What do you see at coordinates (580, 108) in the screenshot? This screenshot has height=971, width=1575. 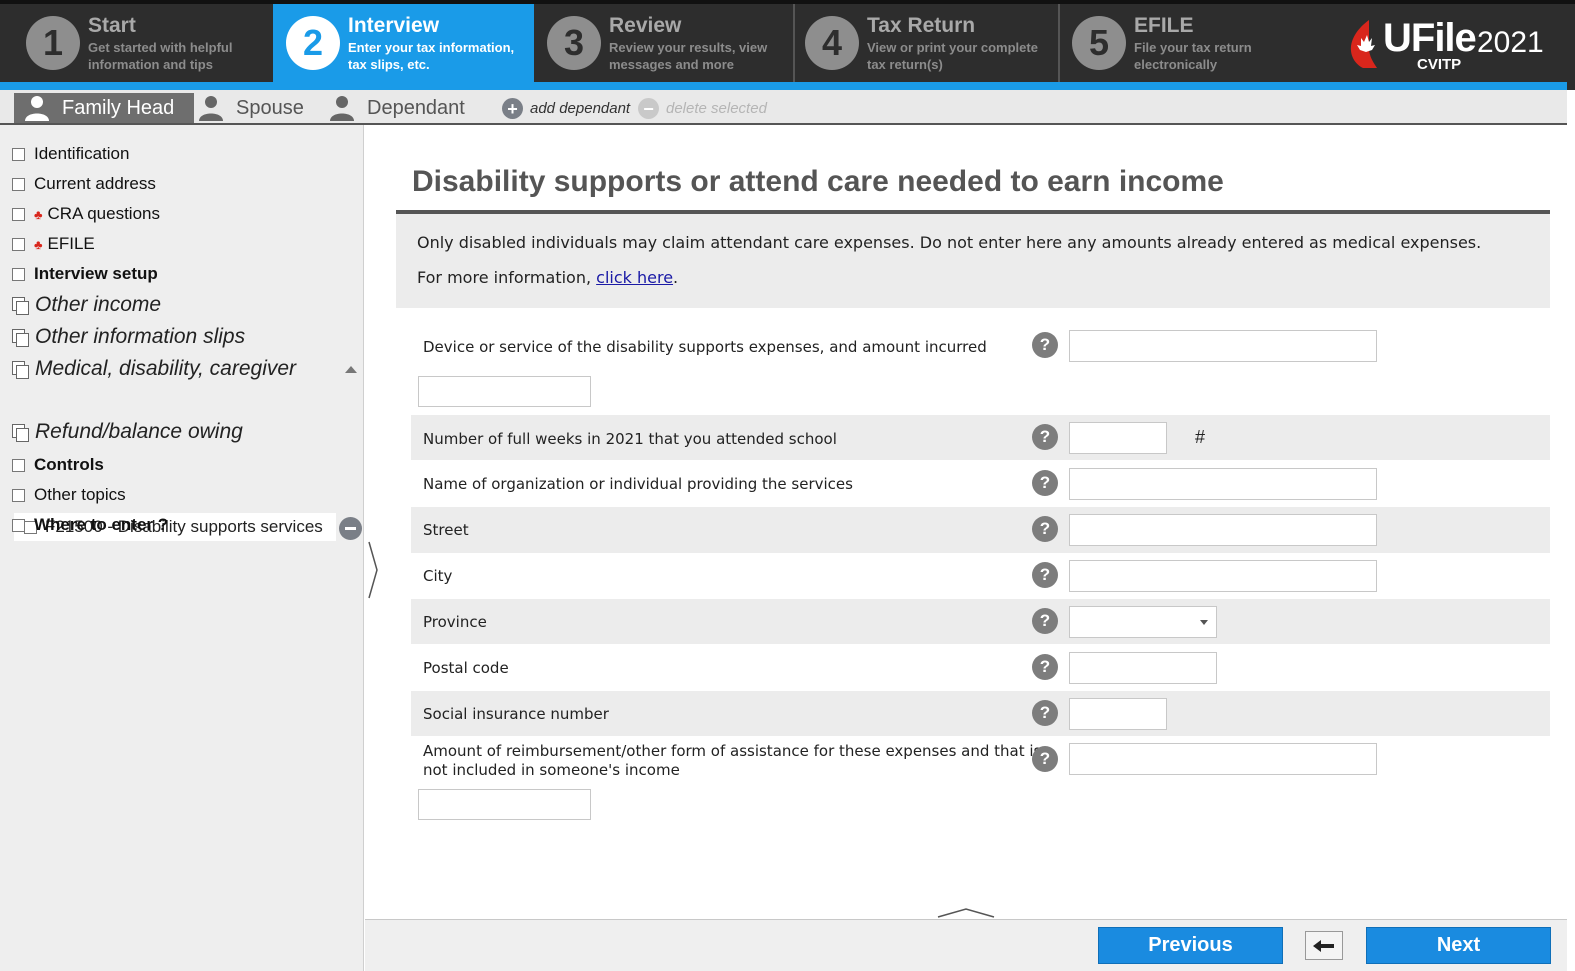 I see `add-dependant-label: add dependant` at bounding box center [580, 108].